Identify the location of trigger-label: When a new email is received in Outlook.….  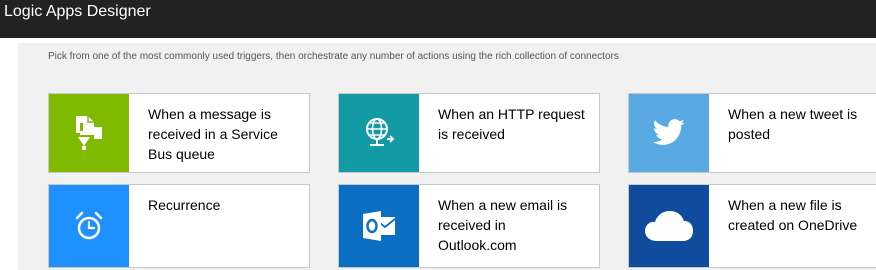
(503, 225).